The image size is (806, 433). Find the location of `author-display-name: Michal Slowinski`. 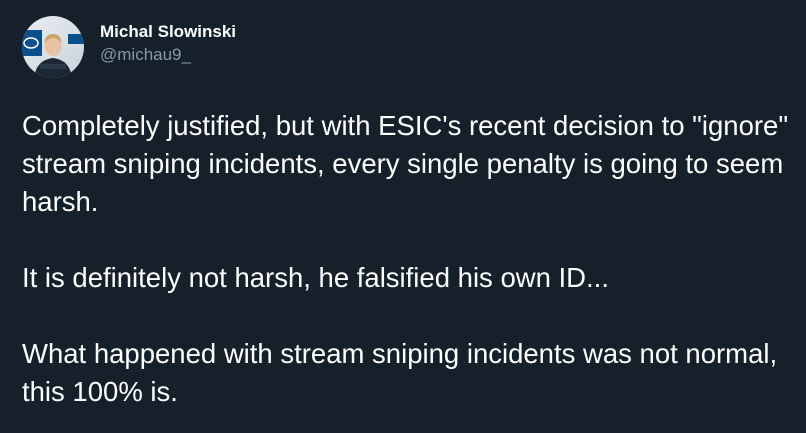

author-display-name: Michal Slowinski is located at coordinates (168, 32).